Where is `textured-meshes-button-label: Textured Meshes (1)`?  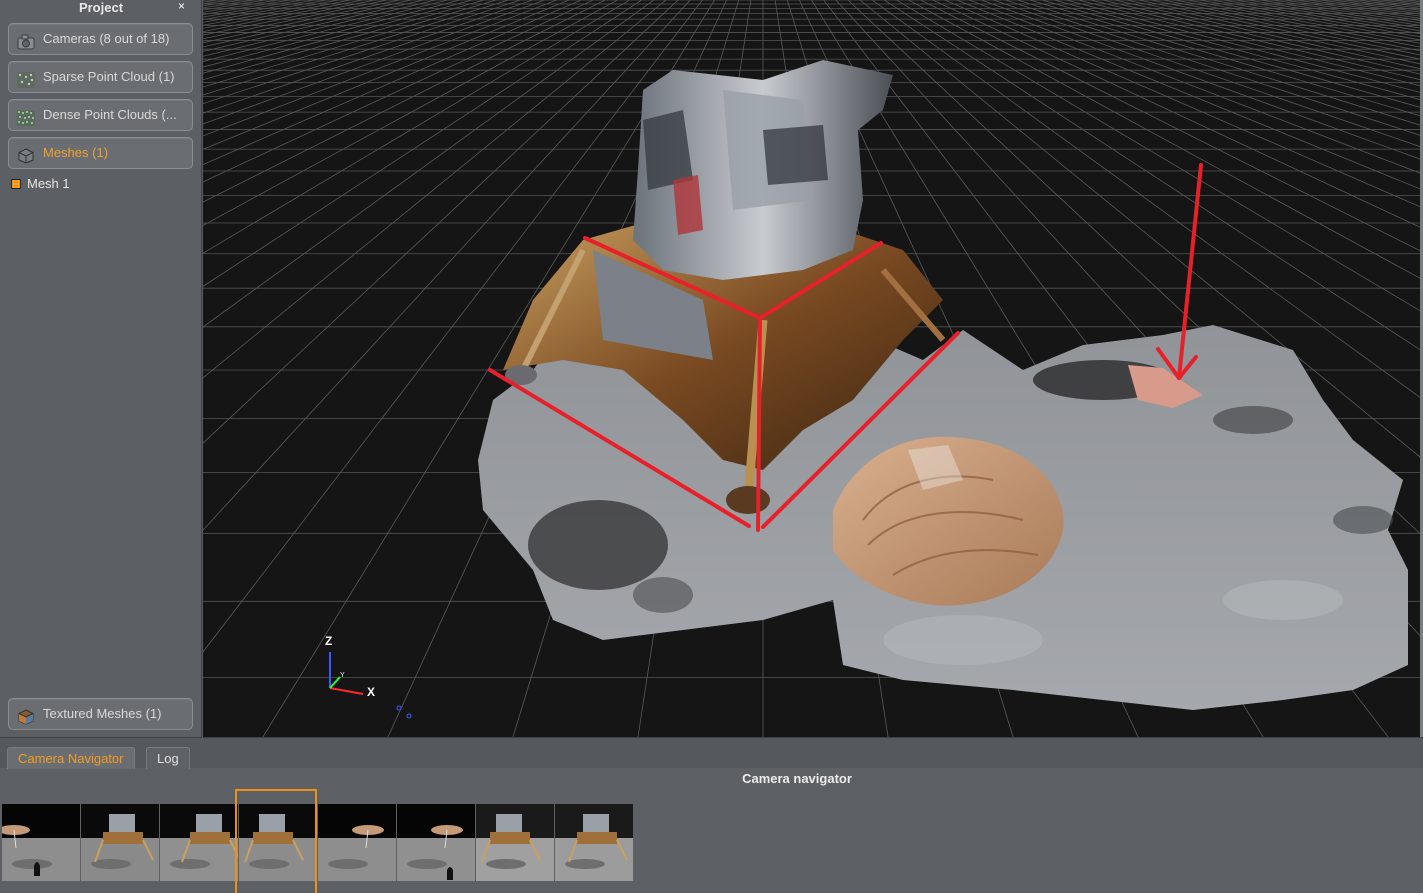
textured-meshes-button-label: Textured Meshes (1) is located at coordinates (102, 713).